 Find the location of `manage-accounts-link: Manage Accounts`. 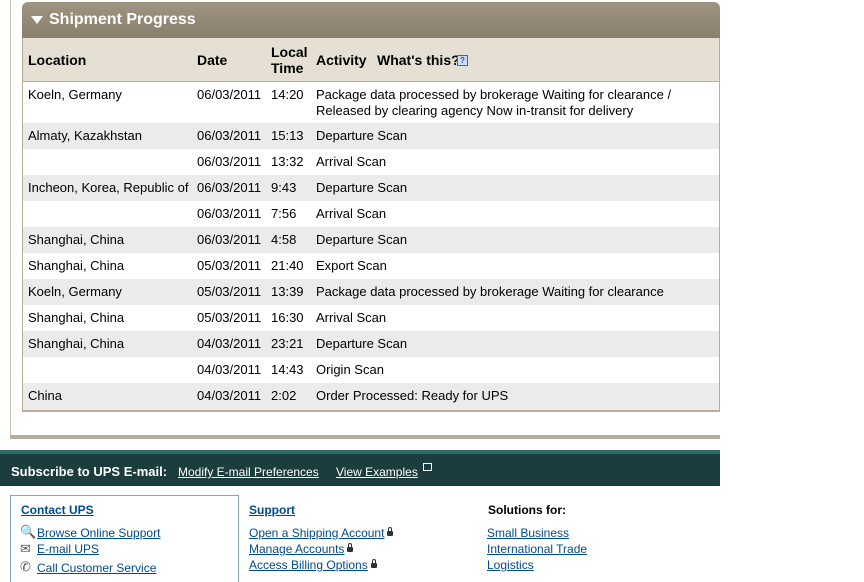

manage-accounts-link: Manage Accounts is located at coordinates (301, 549).